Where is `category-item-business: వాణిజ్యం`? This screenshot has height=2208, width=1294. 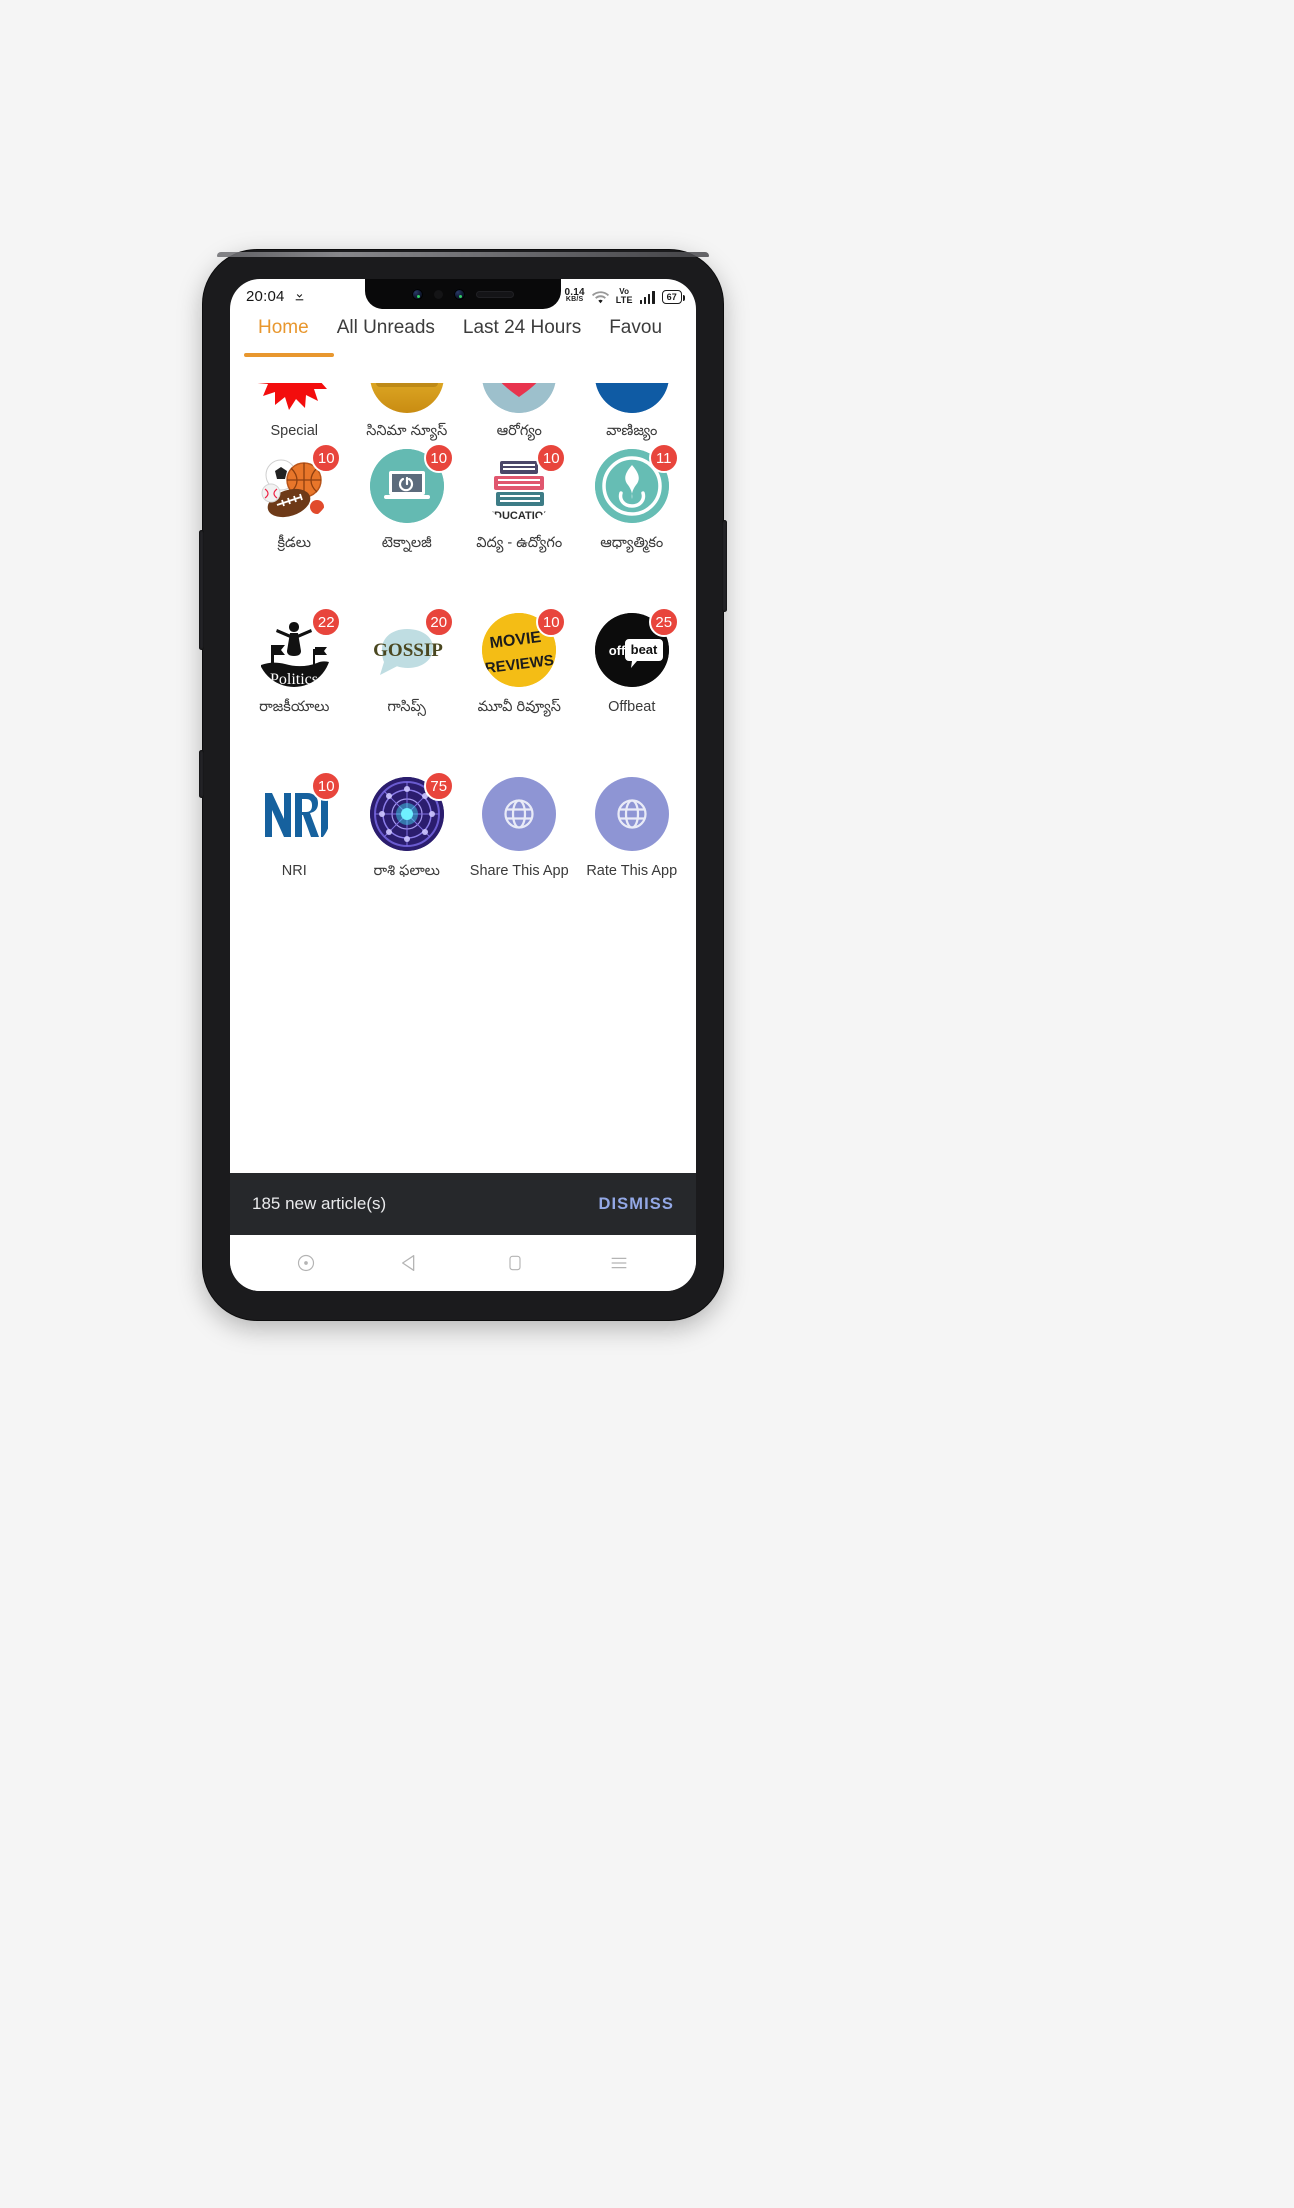 category-item-business: వాణిజ్యం is located at coordinates (632, 400).